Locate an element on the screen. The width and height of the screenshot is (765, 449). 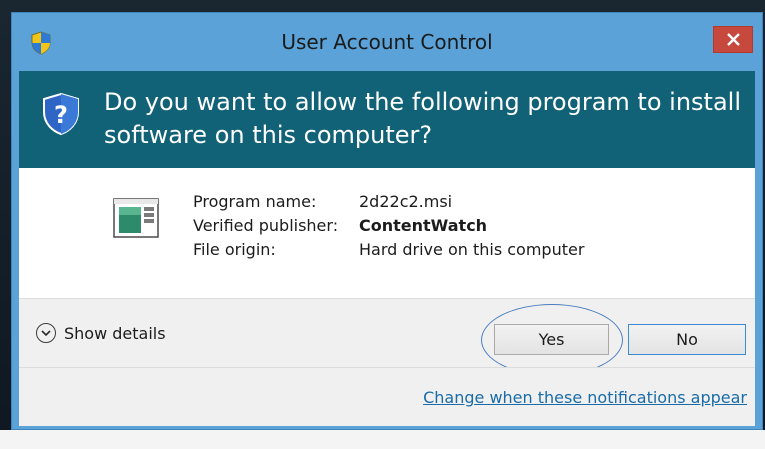
chevron-down-icon is located at coordinates (46, 333).